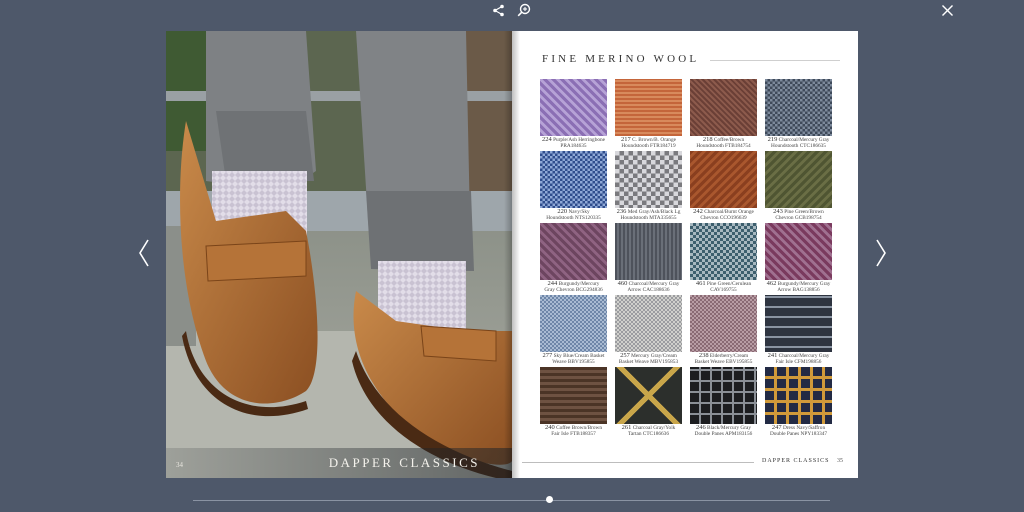 Image resolution: width=1024 pixels, height=512 pixels. What do you see at coordinates (723, 434) in the screenshot?
I see `swatch-code: Double Panes APM183156` at bounding box center [723, 434].